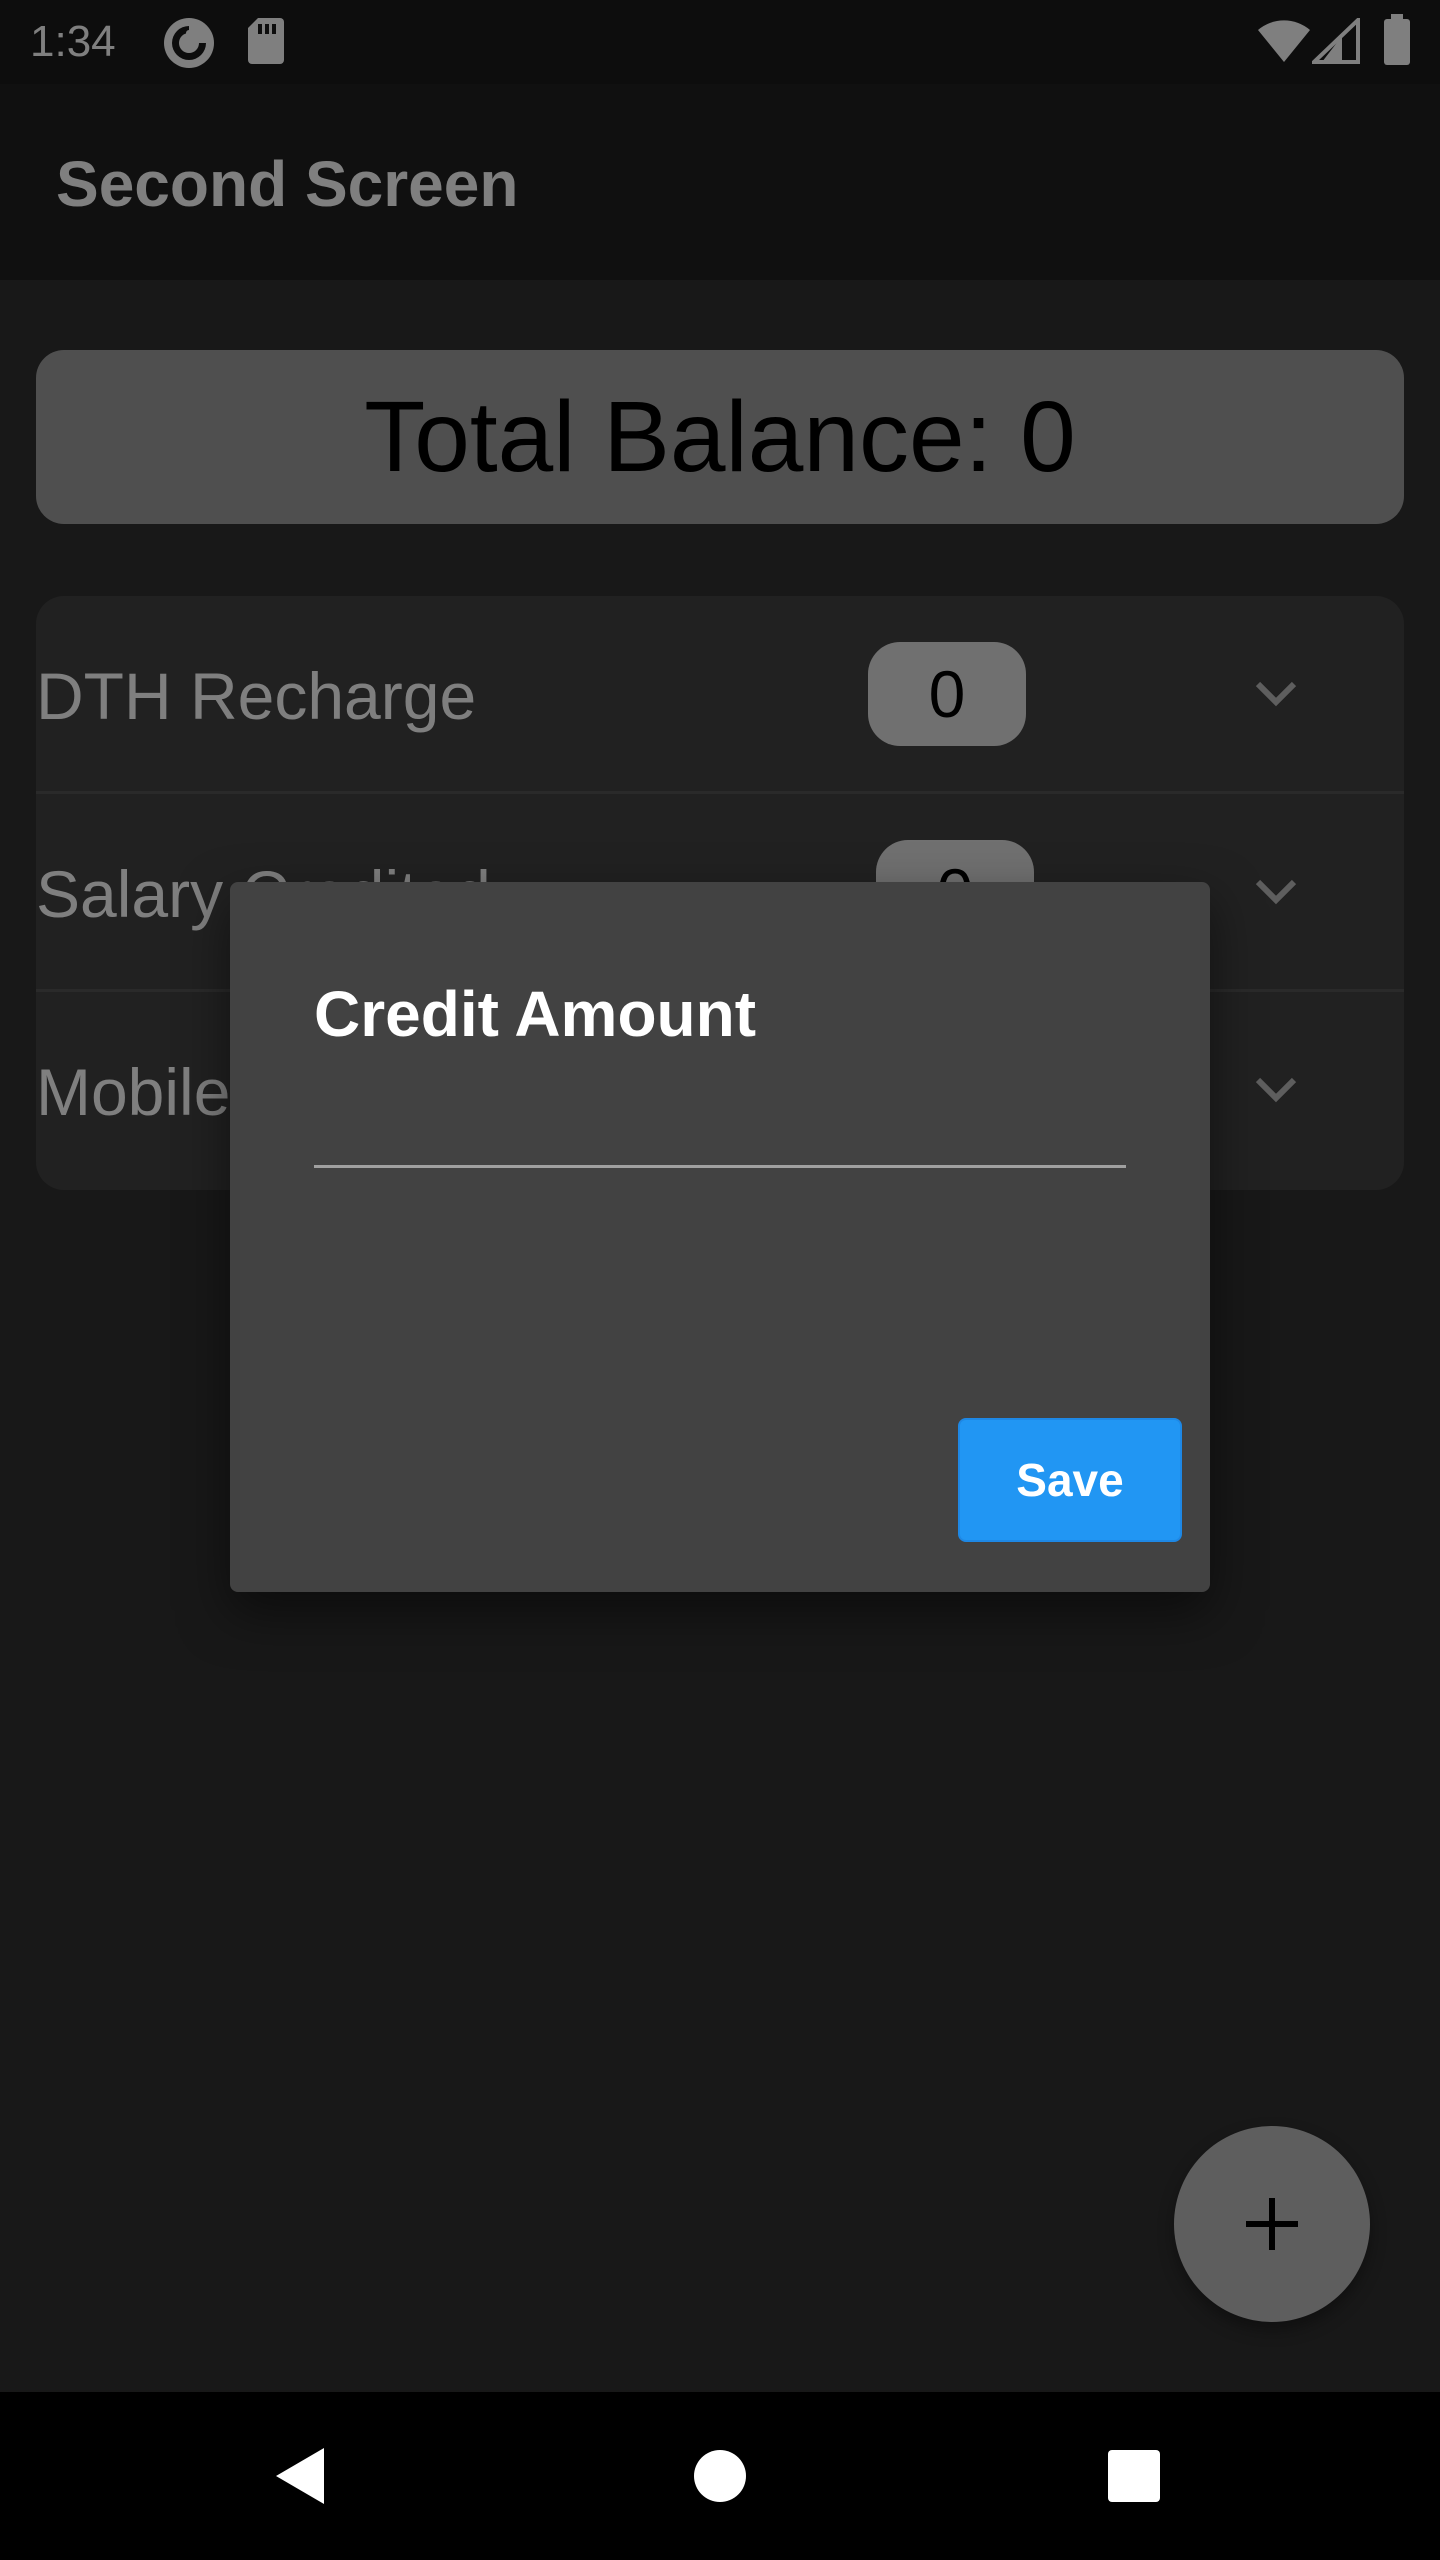  What do you see at coordinates (720, 1113) in the screenshot?
I see `amount-input` at bounding box center [720, 1113].